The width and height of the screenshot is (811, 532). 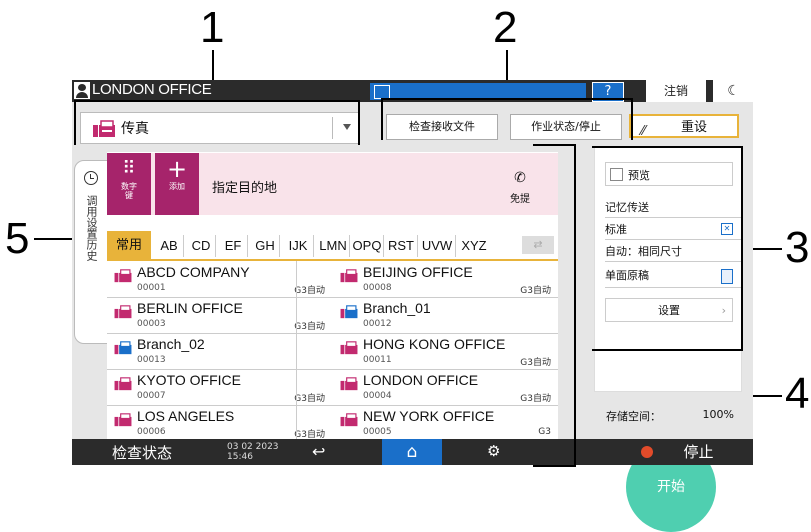 What do you see at coordinates (91, 228) in the screenshot?
I see `history-tab-label: 调用设置历史` at bounding box center [91, 228].